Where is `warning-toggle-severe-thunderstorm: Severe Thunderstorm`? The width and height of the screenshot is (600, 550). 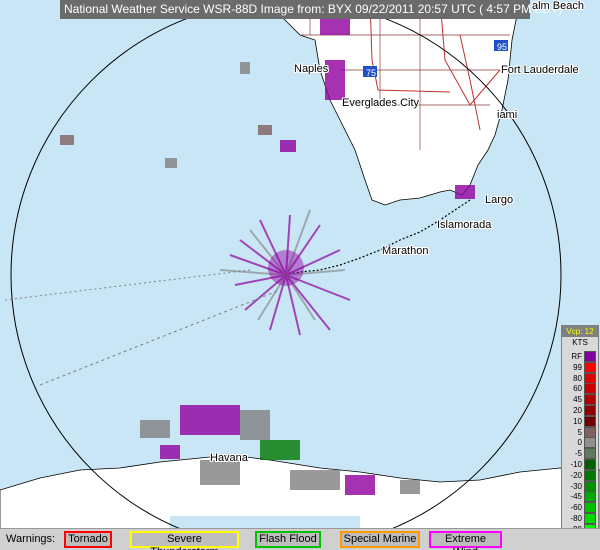 warning-toggle-severe-thunderstorm: Severe Thunderstorm is located at coordinates (184, 540).